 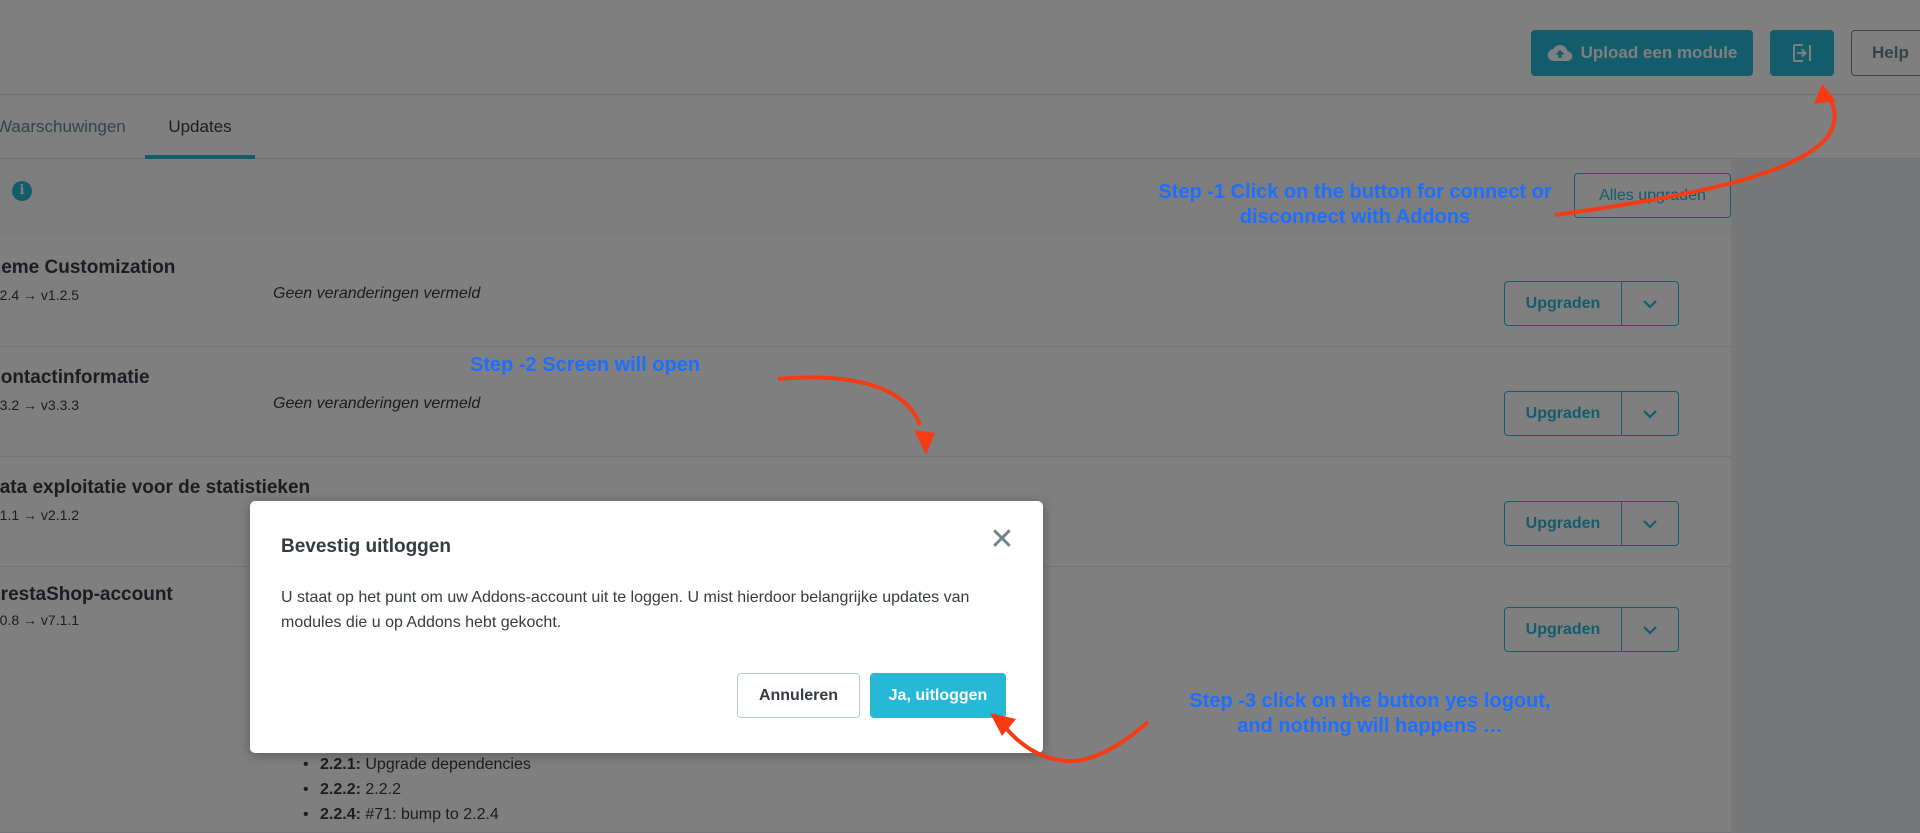 I want to click on modal-title: Bevestig uitloggen, so click(x=366, y=546).